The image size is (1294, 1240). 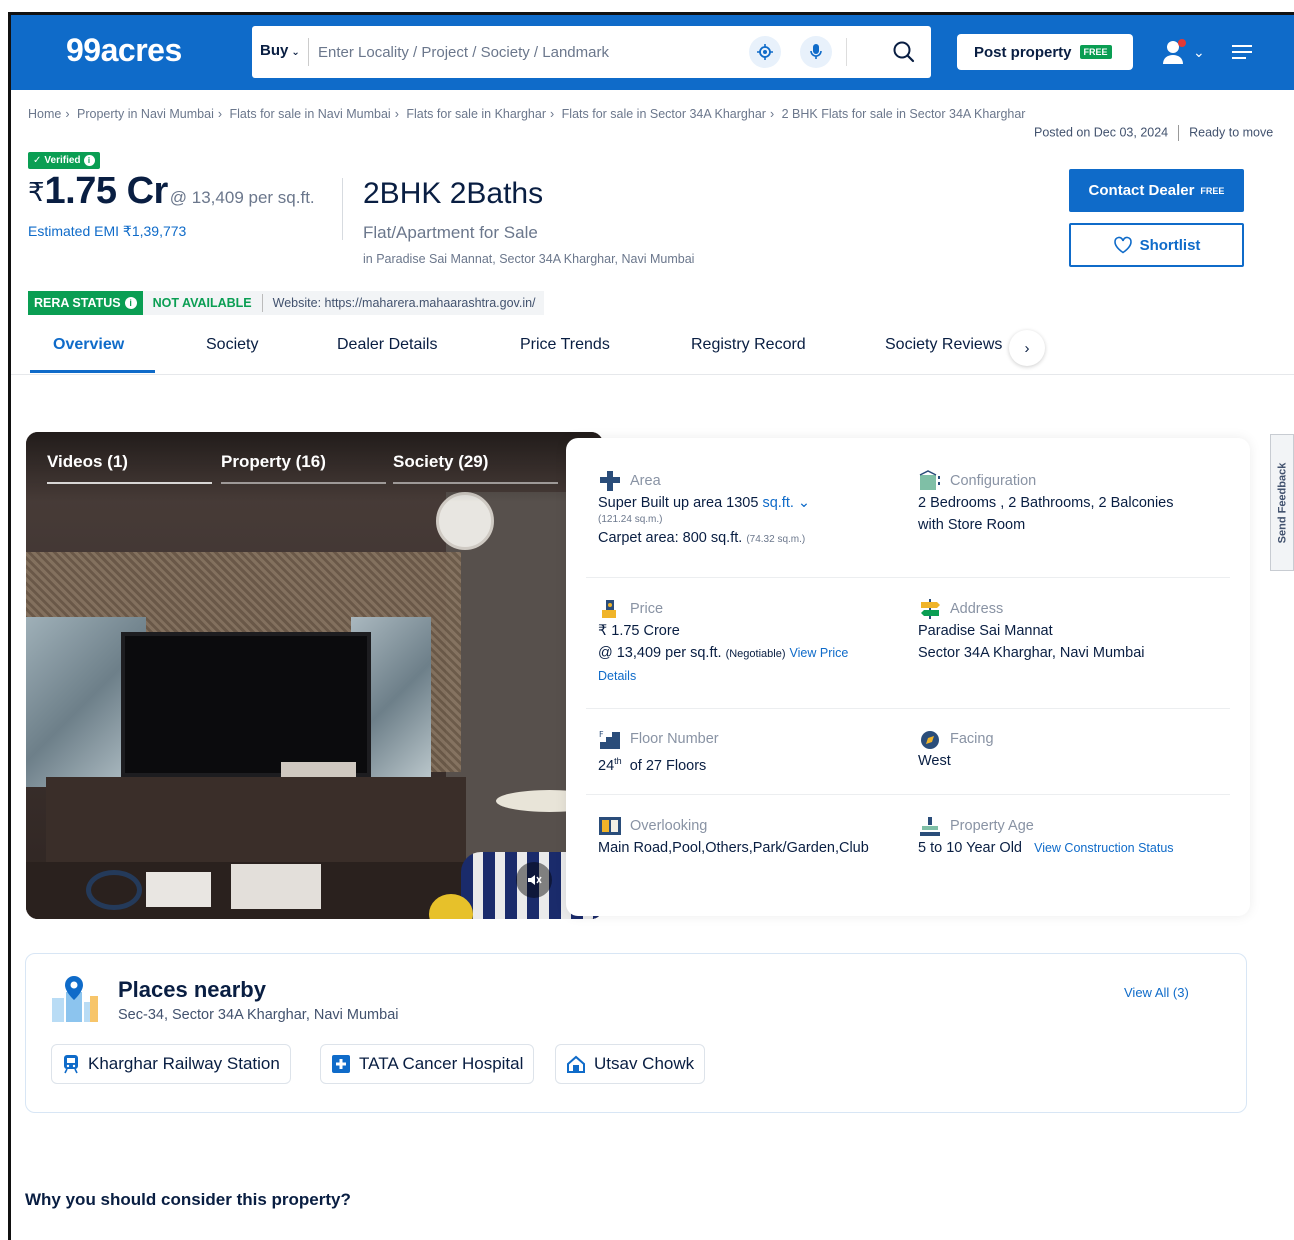 I want to click on places-nearby-title: Places nearby, so click(x=192, y=989).